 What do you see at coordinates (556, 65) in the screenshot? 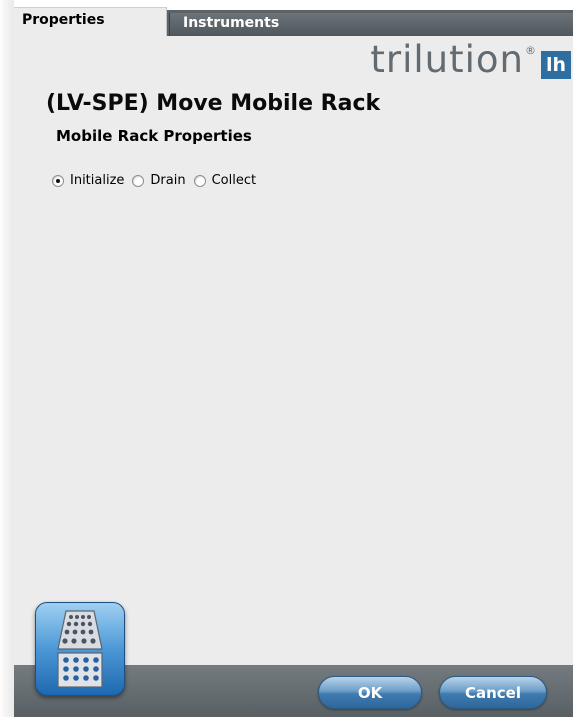
I see `lh-badge-icon: lh` at bounding box center [556, 65].